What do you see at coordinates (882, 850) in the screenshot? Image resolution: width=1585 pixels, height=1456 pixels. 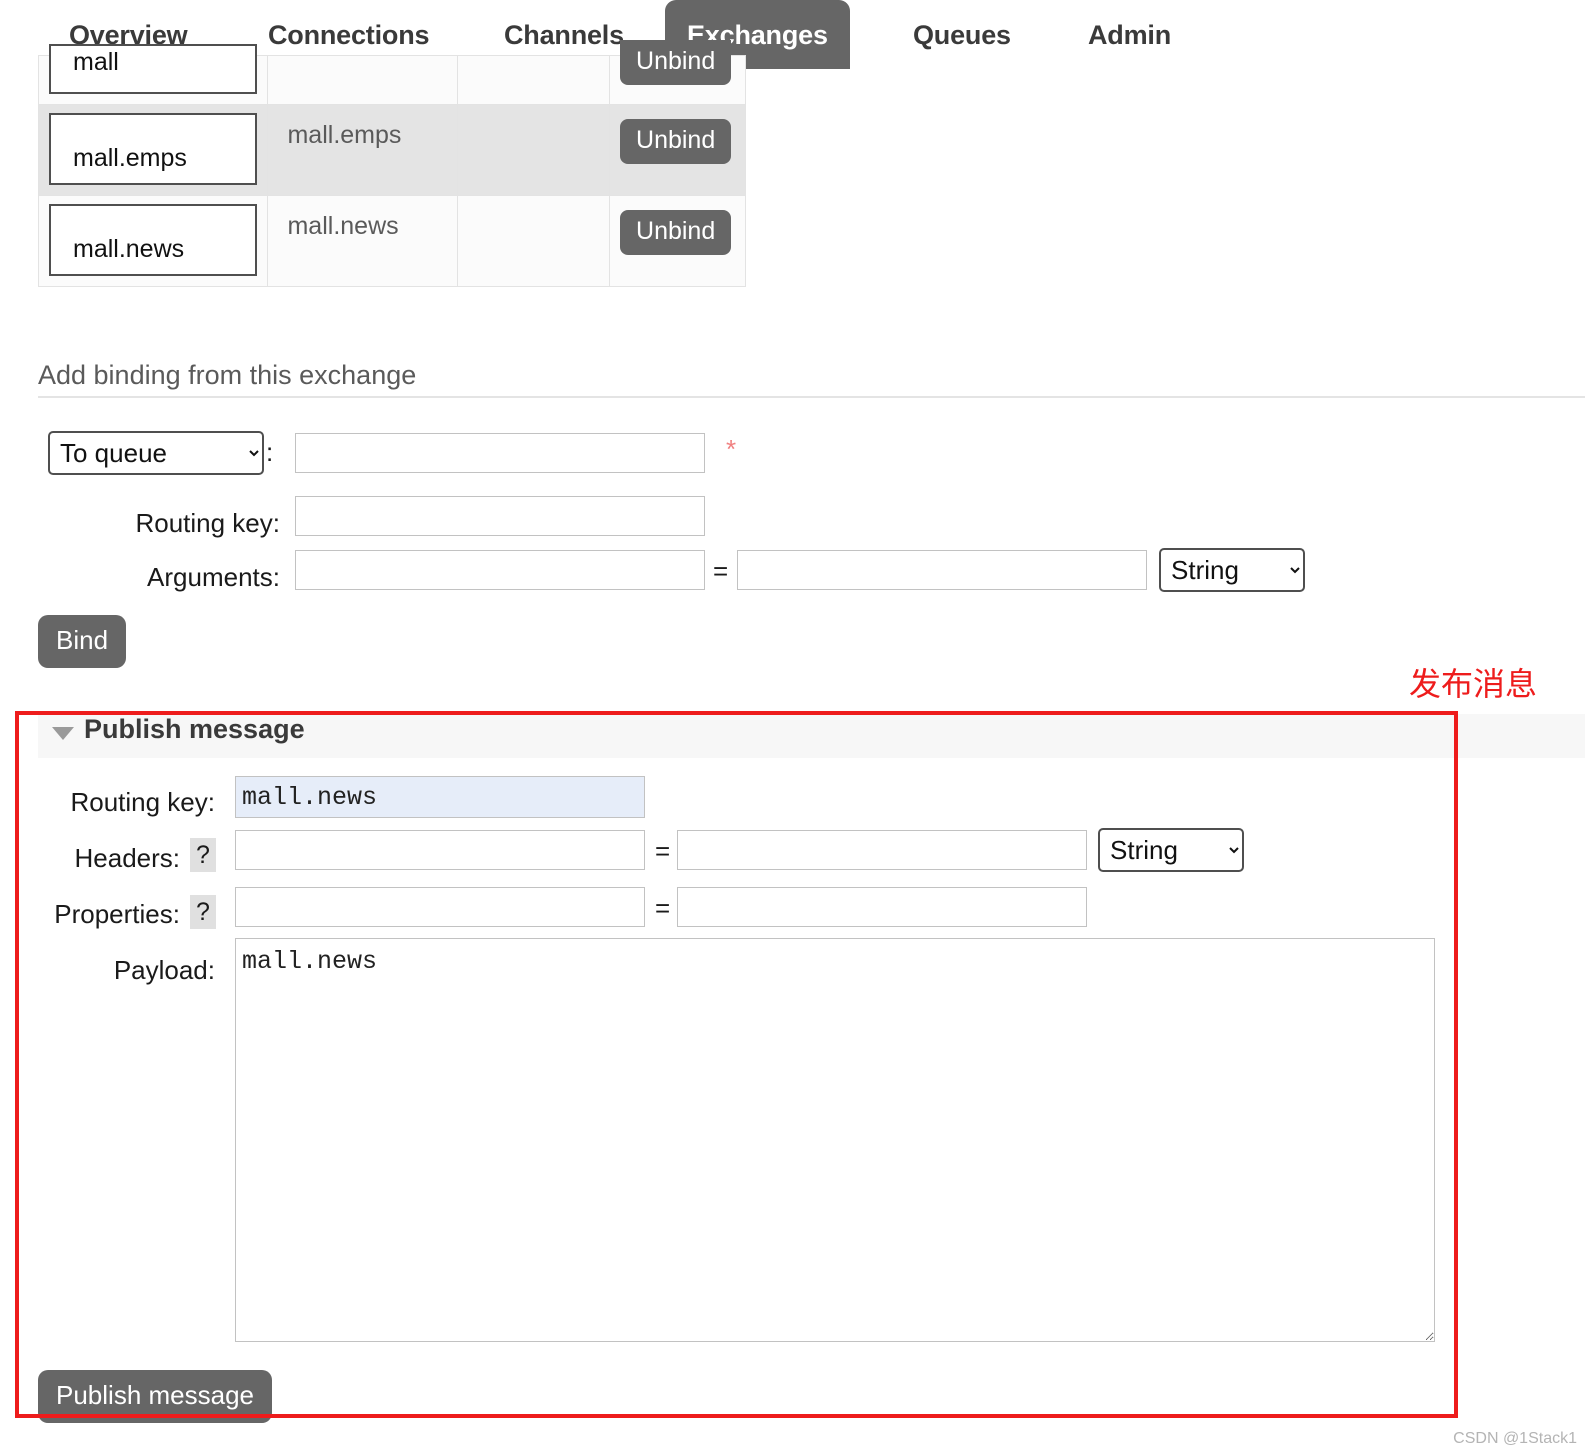 I see `publish-headers-value-input` at bounding box center [882, 850].